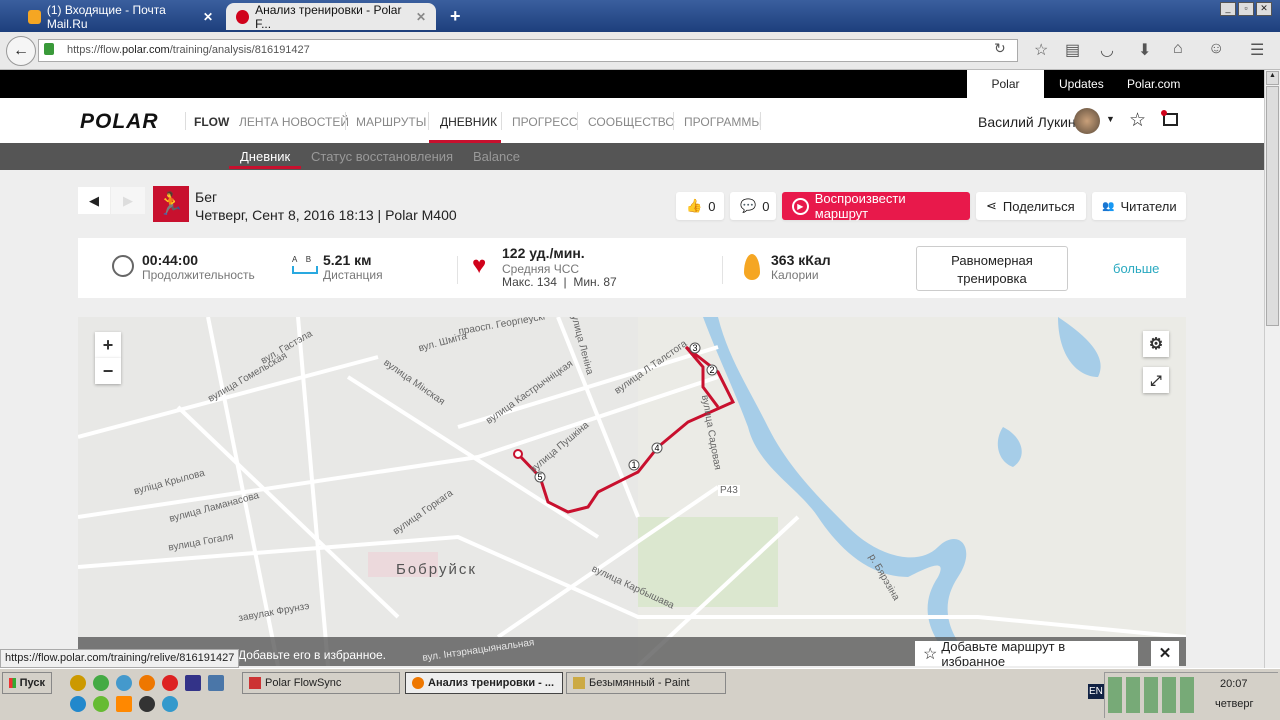 This screenshot has width=1280, height=720. What do you see at coordinates (49, 49) in the screenshot?
I see `lock-icon` at bounding box center [49, 49].